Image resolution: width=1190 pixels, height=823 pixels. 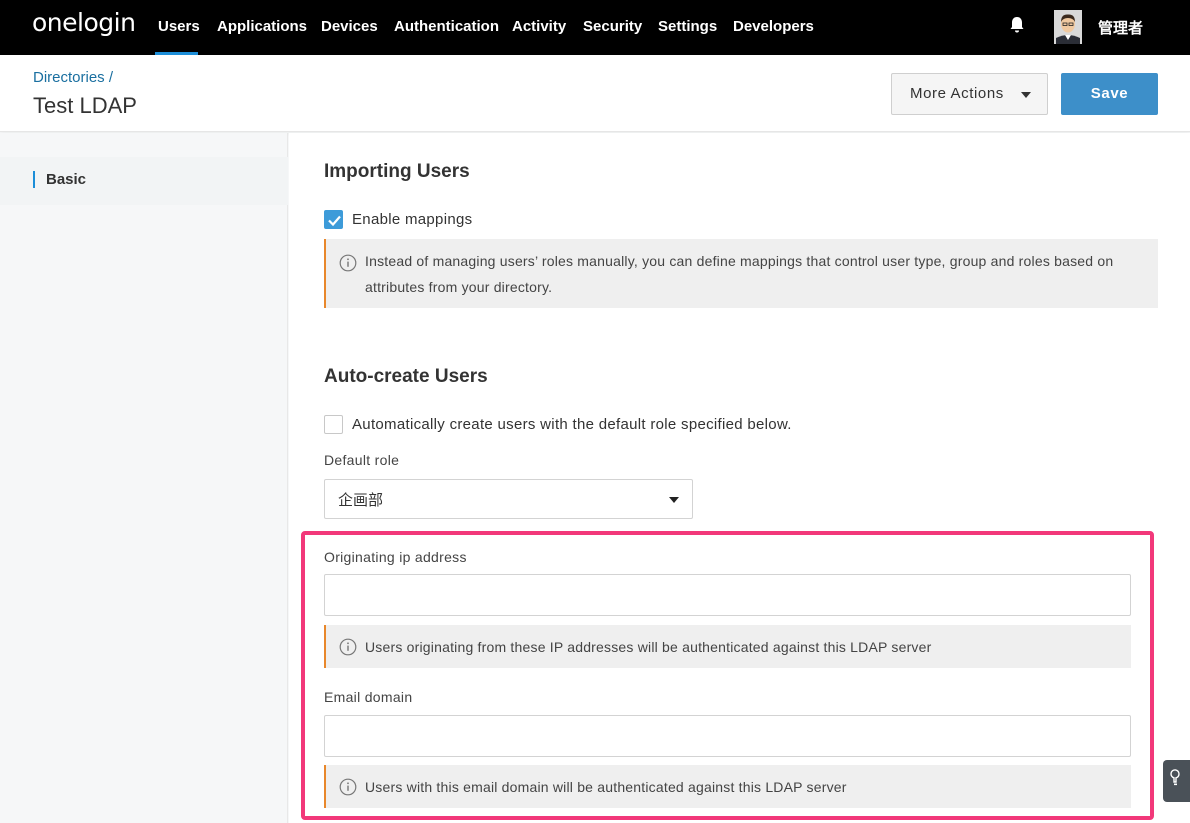 What do you see at coordinates (349, 26) in the screenshot?
I see `nav-item-devices: Devices` at bounding box center [349, 26].